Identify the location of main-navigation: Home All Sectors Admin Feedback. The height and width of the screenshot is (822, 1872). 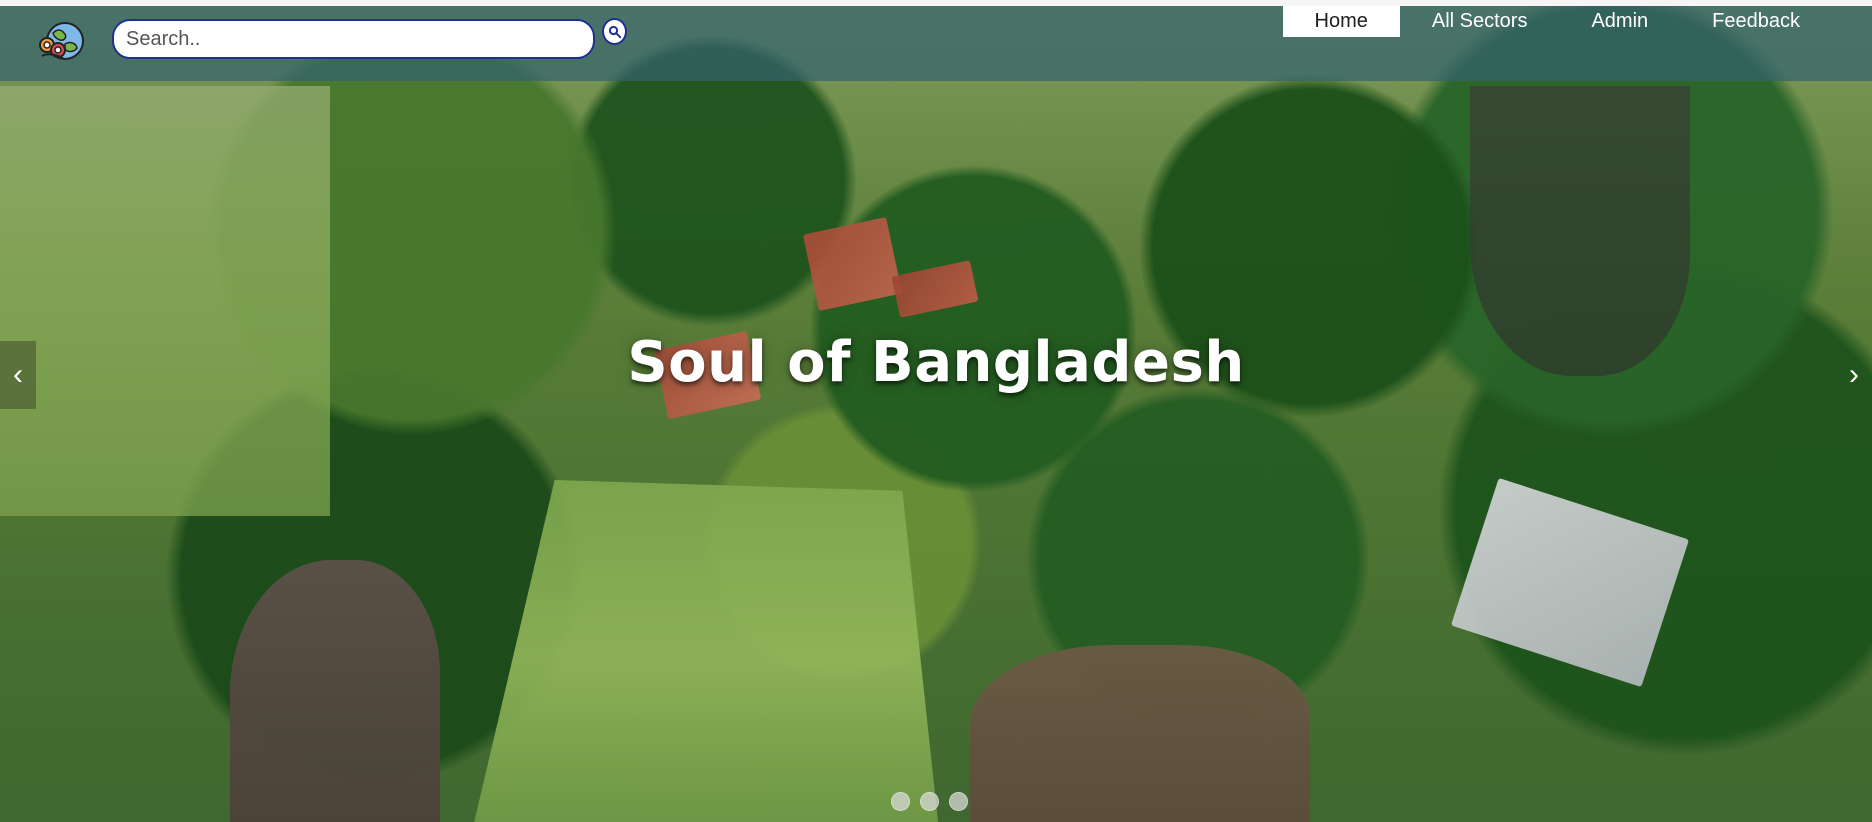
(1557, 21).